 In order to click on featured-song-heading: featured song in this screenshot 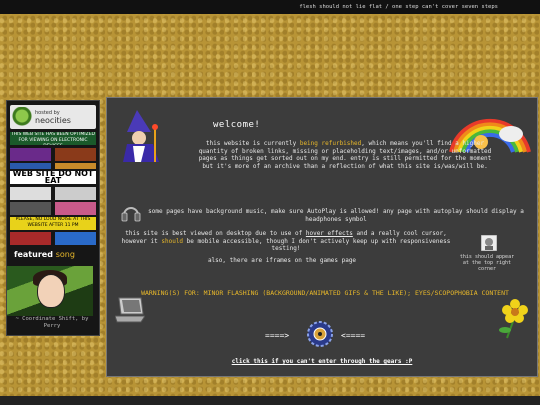, I will do `click(44, 254)`.